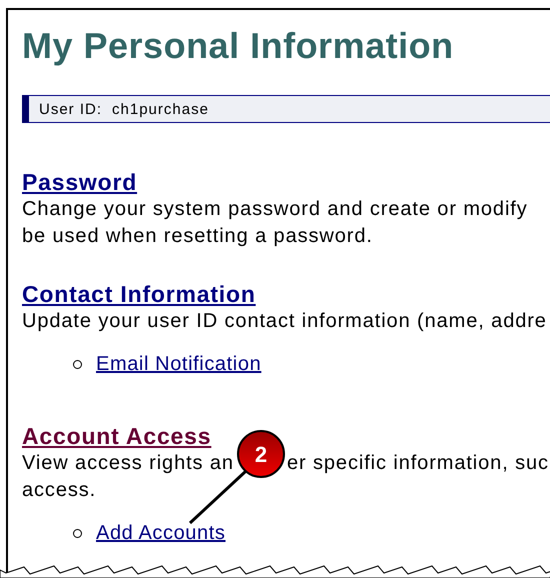 This screenshot has width=550, height=578. What do you see at coordinates (284, 321) in the screenshot?
I see `description-text: Update your user ID contact information (name, addre` at bounding box center [284, 321].